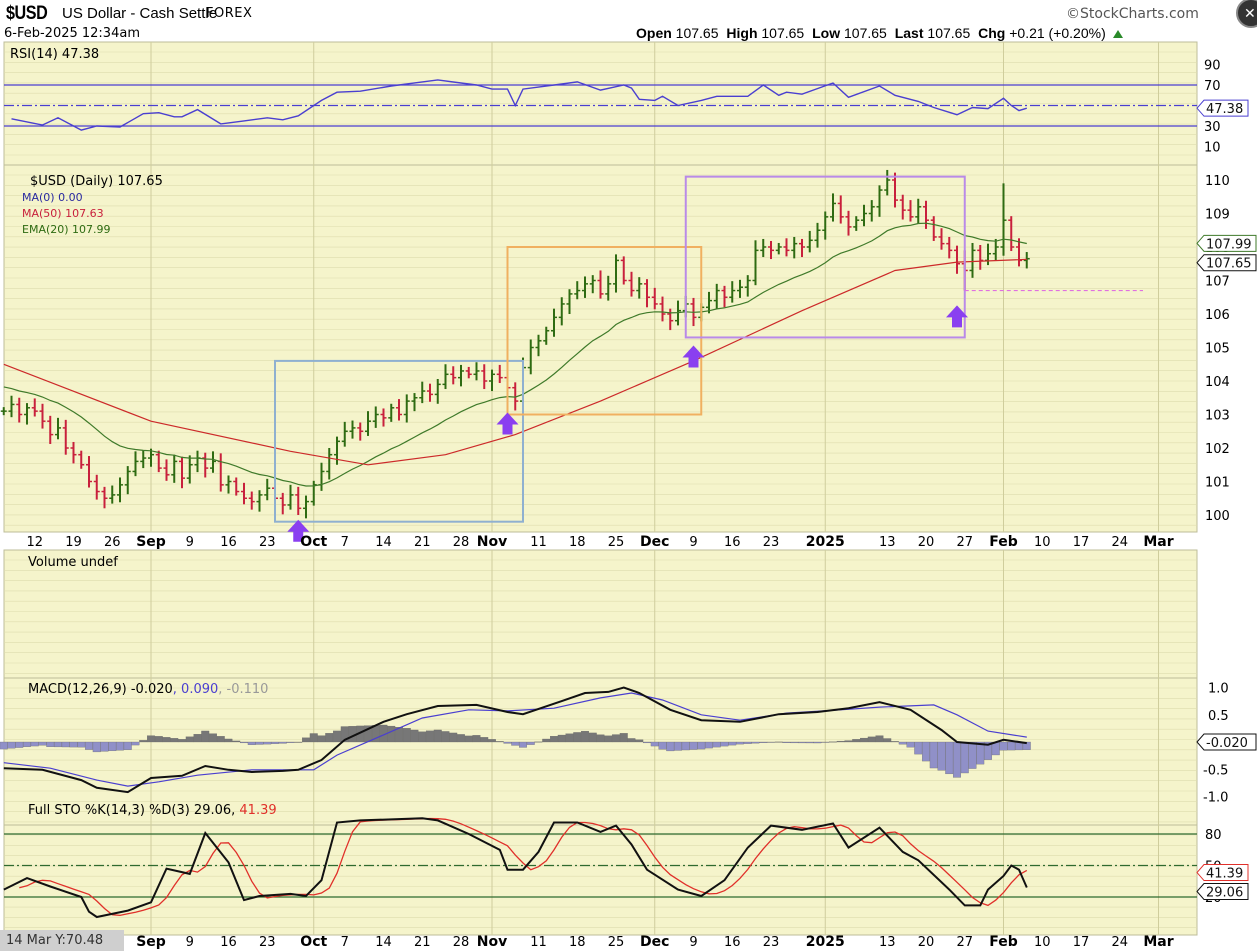 Image resolution: width=1257 pixels, height=951 pixels. What do you see at coordinates (926, 542) in the screenshot?
I see `date-axis-top-label: 20` at bounding box center [926, 542].